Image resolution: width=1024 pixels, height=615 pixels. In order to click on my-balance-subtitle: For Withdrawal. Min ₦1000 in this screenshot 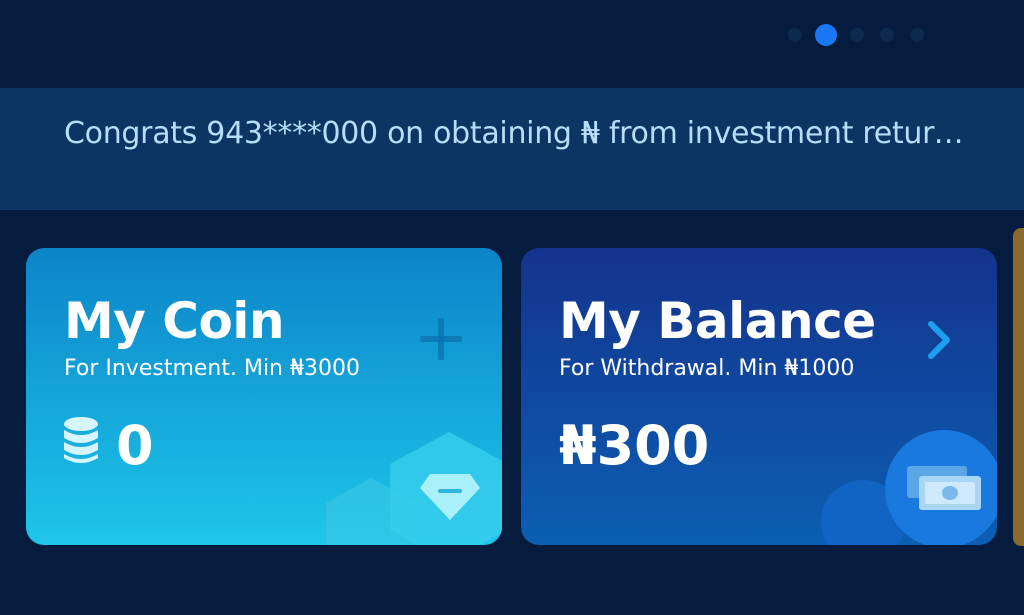, I will do `click(707, 368)`.